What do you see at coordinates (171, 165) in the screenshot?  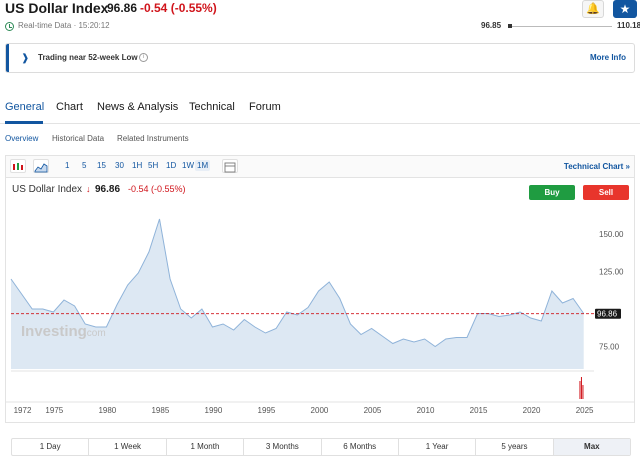 I see `interval-1d: 1D` at bounding box center [171, 165].